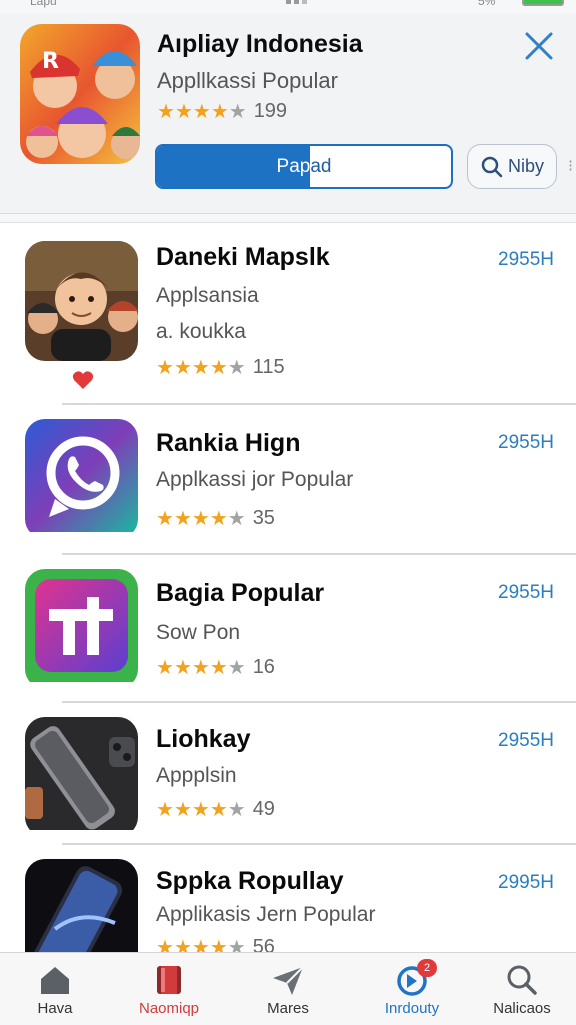 The image size is (576, 1025). I want to click on tab-home: Hava, so click(55, 989).